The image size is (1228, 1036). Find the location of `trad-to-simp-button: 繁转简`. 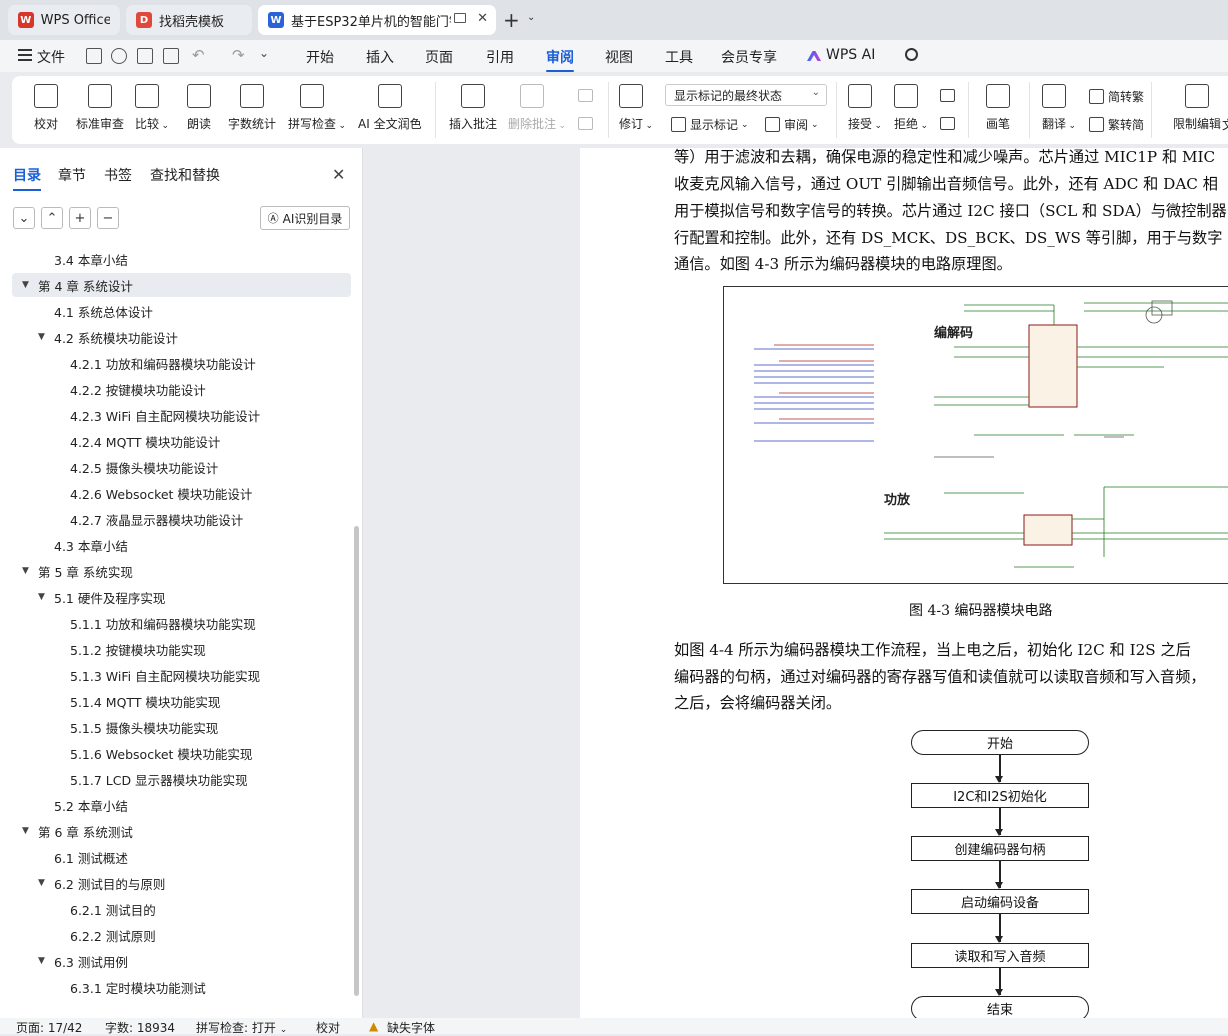

trad-to-simp-button: 繁转简 is located at coordinates (1116, 124).